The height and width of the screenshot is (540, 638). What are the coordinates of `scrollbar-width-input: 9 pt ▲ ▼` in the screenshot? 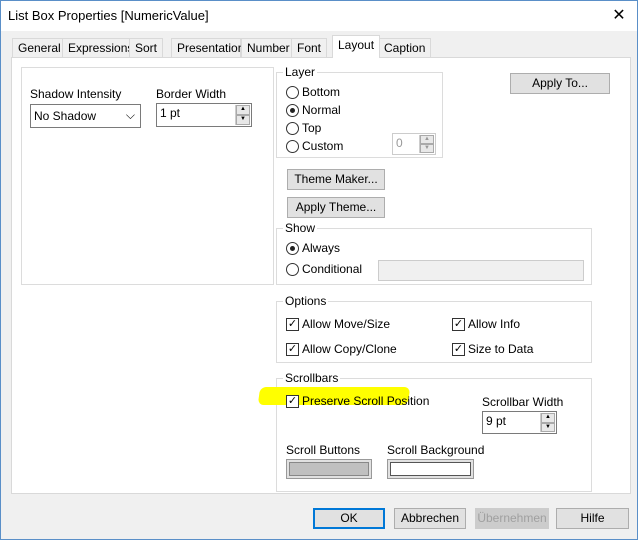 It's located at (519, 422).